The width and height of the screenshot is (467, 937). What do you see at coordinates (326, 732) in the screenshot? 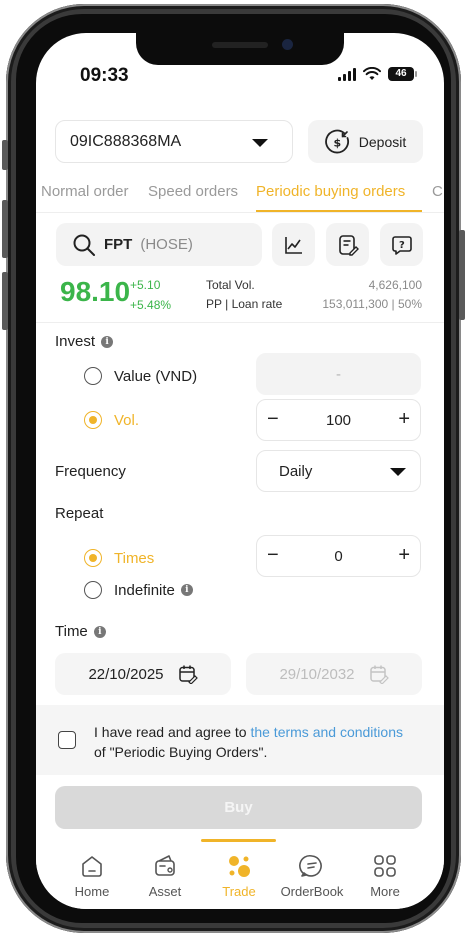
I see `terms-link: the terms and conditions` at bounding box center [326, 732].